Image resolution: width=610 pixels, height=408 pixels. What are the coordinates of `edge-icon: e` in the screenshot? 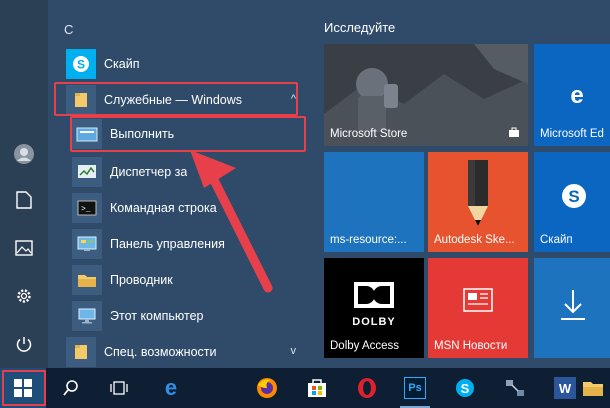 It's located at (171, 388).